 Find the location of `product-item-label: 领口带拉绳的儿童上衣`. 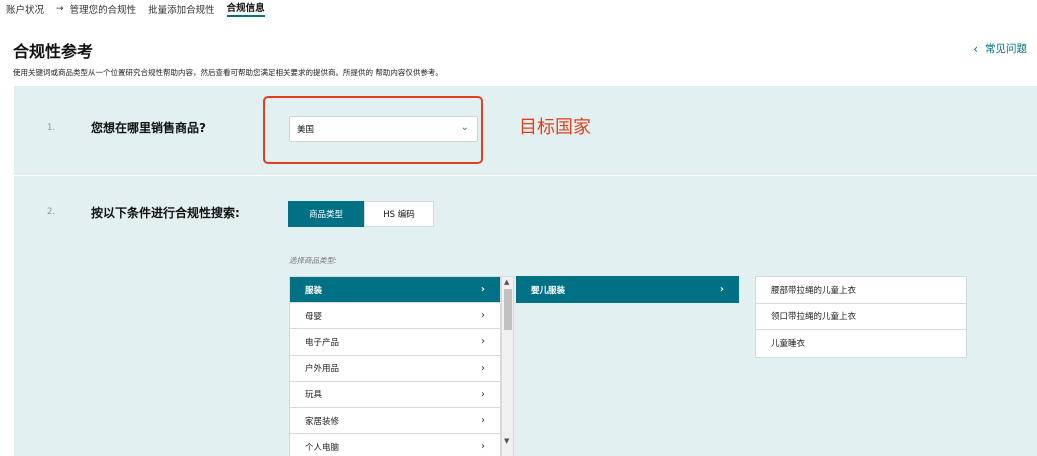

product-item-label: 领口带拉绳的儿童上衣 is located at coordinates (814, 317).